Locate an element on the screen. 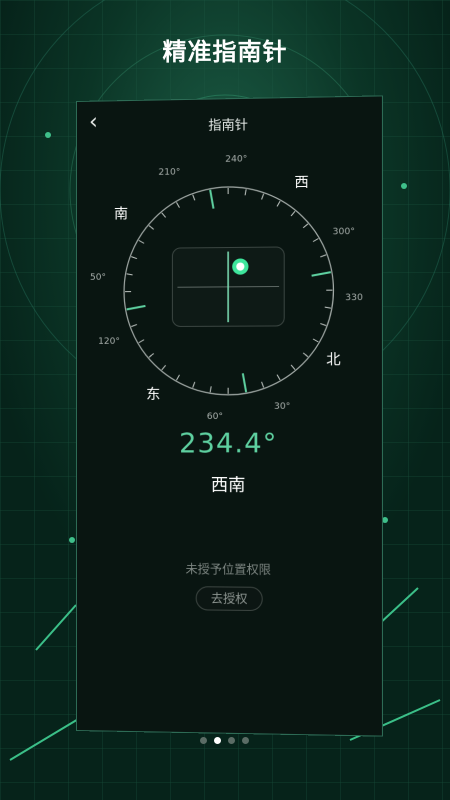 The width and height of the screenshot is (450, 800). degree-label: 60° is located at coordinates (215, 417).